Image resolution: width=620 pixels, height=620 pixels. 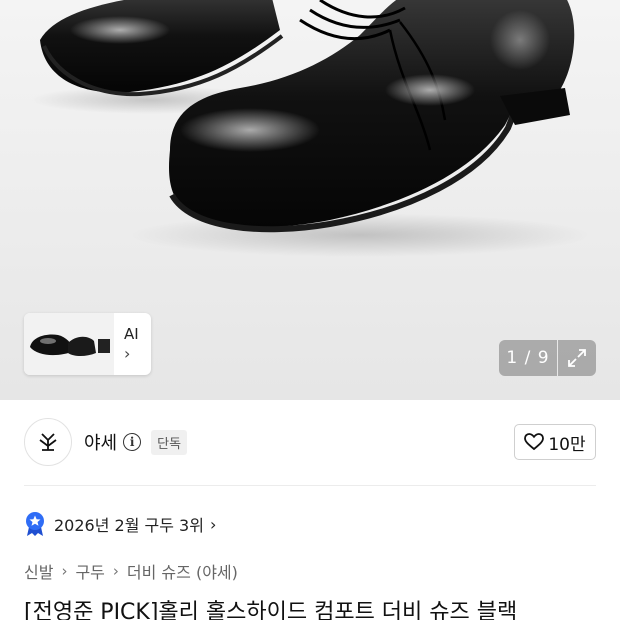 What do you see at coordinates (169, 442) in the screenshot?
I see `exclusive-badge: 단독` at bounding box center [169, 442].